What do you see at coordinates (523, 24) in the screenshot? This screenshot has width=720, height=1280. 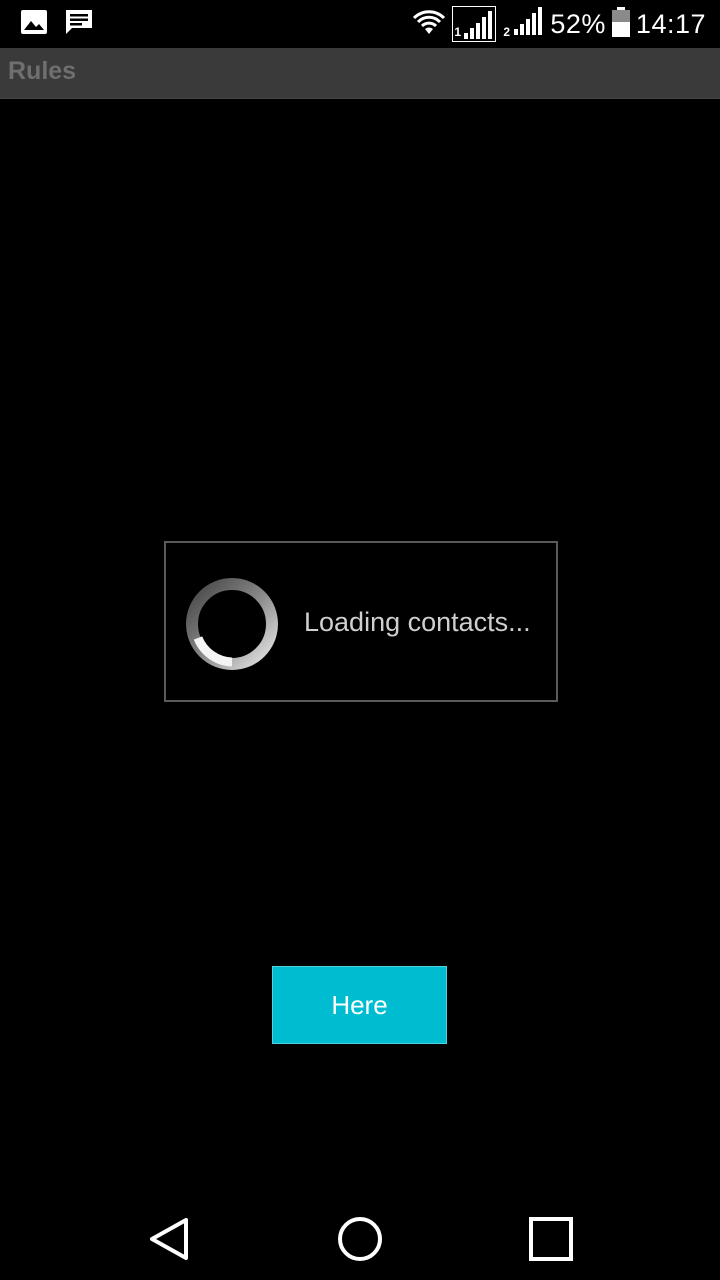 I see `signal-sim2-icon: 2` at bounding box center [523, 24].